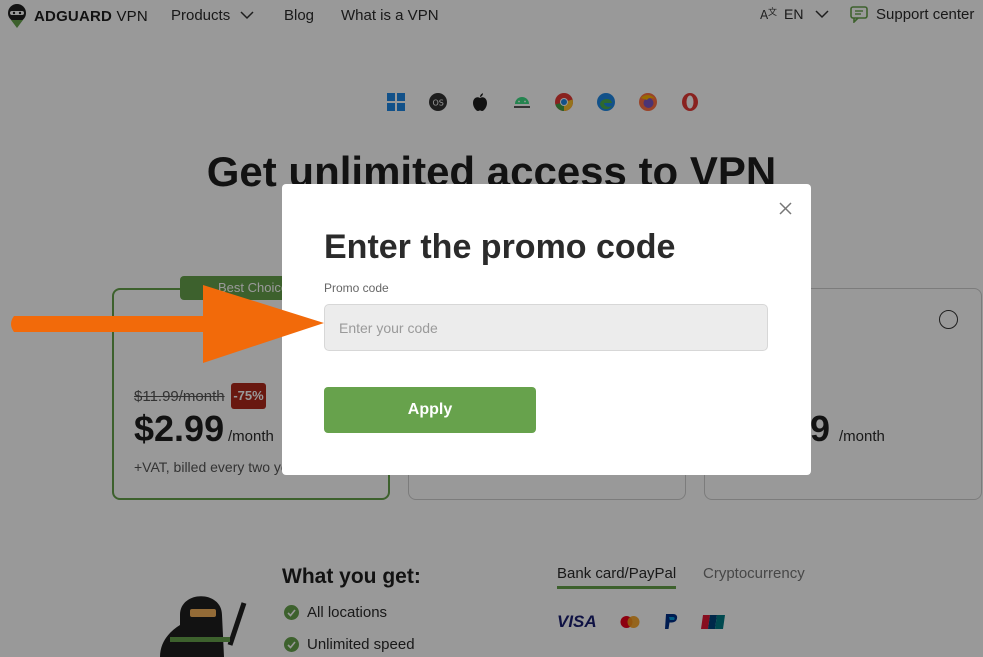 Image resolution: width=983 pixels, height=657 pixels. What do you see at coordinates (785, 208) in the screenshot?
I see `close-icon` at bounding box center [785, 208].